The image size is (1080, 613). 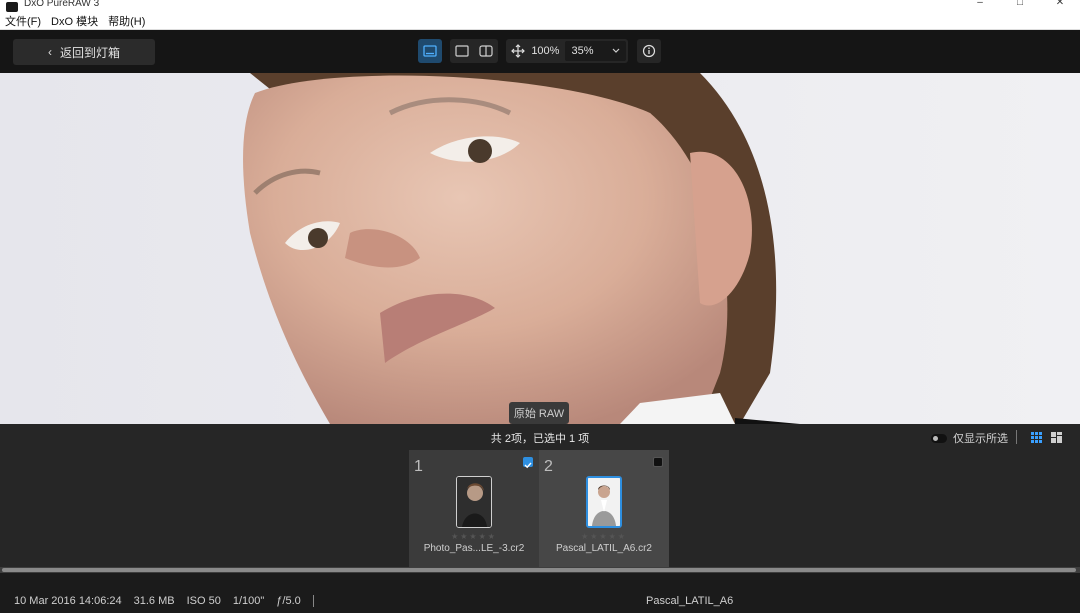 I want to click on zoom-value: 35%, so click(x=582, y=51).